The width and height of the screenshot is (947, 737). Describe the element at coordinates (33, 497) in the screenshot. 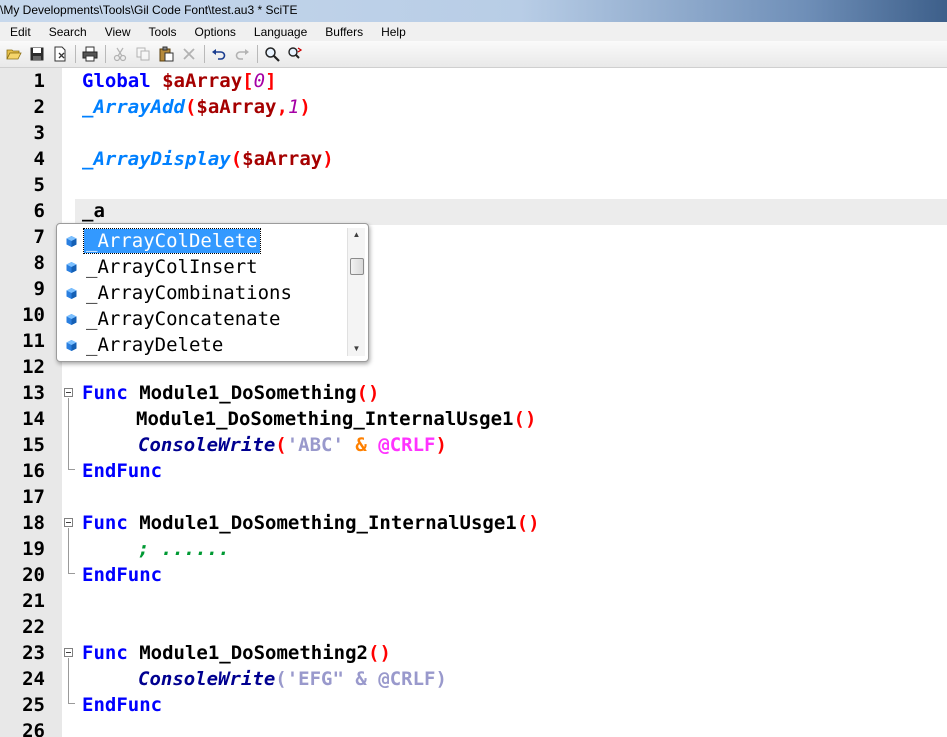

I see `line-number: 17` at that location.